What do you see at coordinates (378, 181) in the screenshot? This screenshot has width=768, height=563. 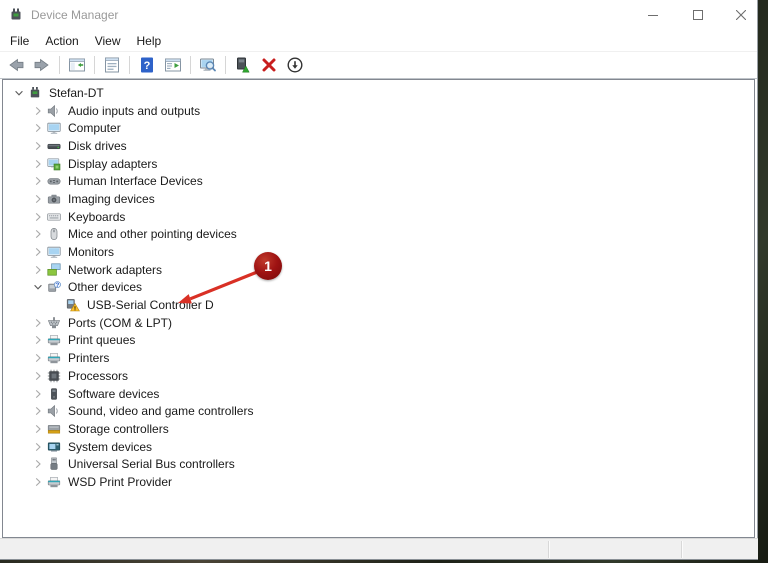 I see `tree-item-human-interface-devices: Human Interface Devices` at bounding box center [378, 181].